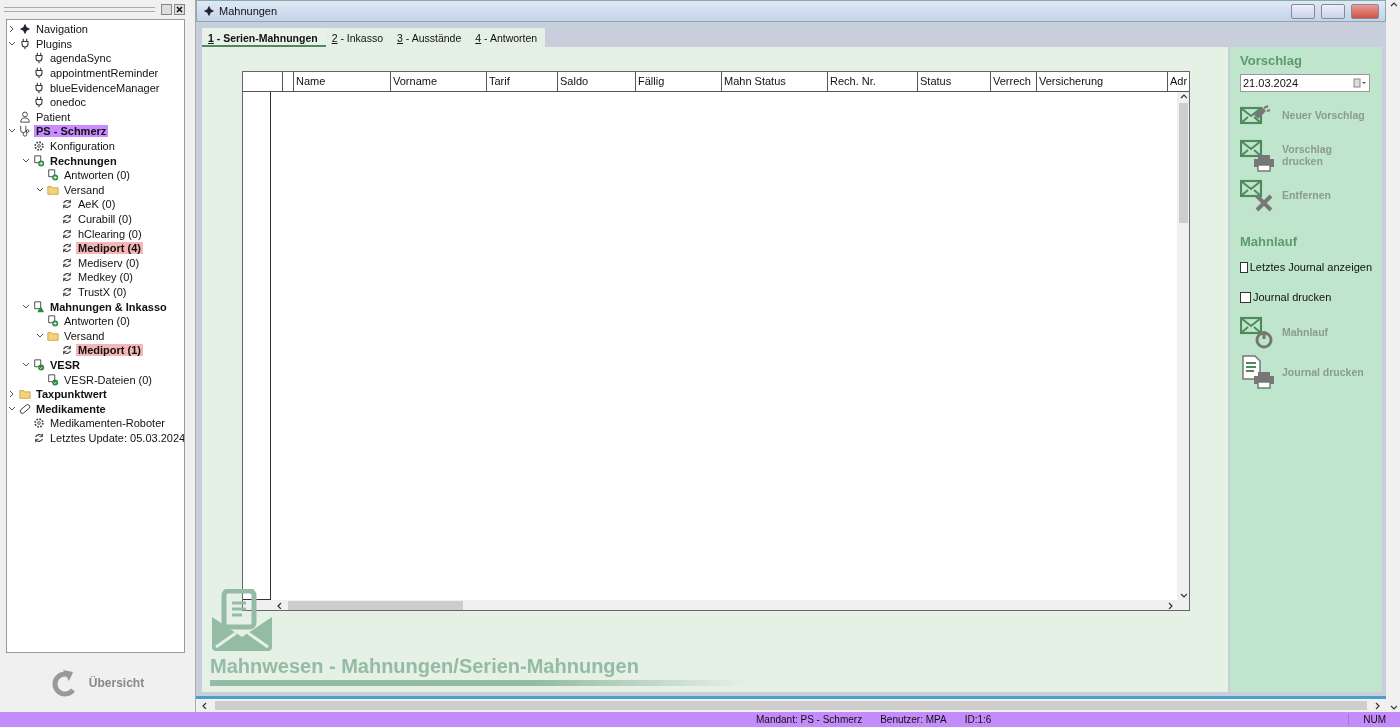  Describe the element at coordinates (54, 43) in the screenshot. I see `tree-item: Plugins` at that location.